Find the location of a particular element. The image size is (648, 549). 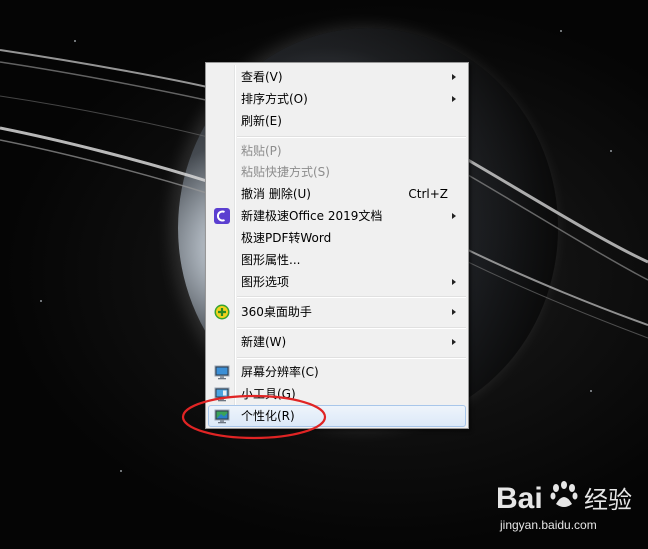

menu-item-new: 新建(W) is located at coordinates (337, 342).